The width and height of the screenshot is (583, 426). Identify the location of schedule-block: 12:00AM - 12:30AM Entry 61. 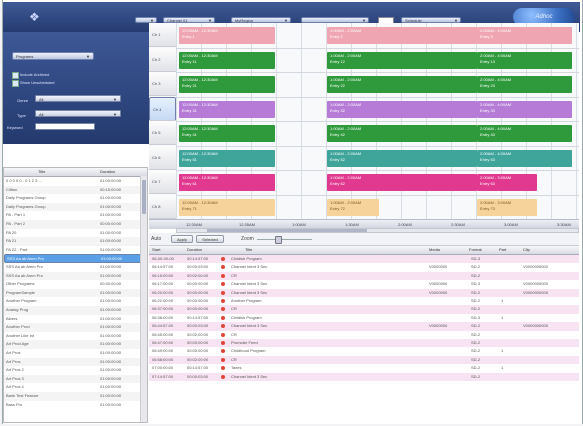
(227, 182).